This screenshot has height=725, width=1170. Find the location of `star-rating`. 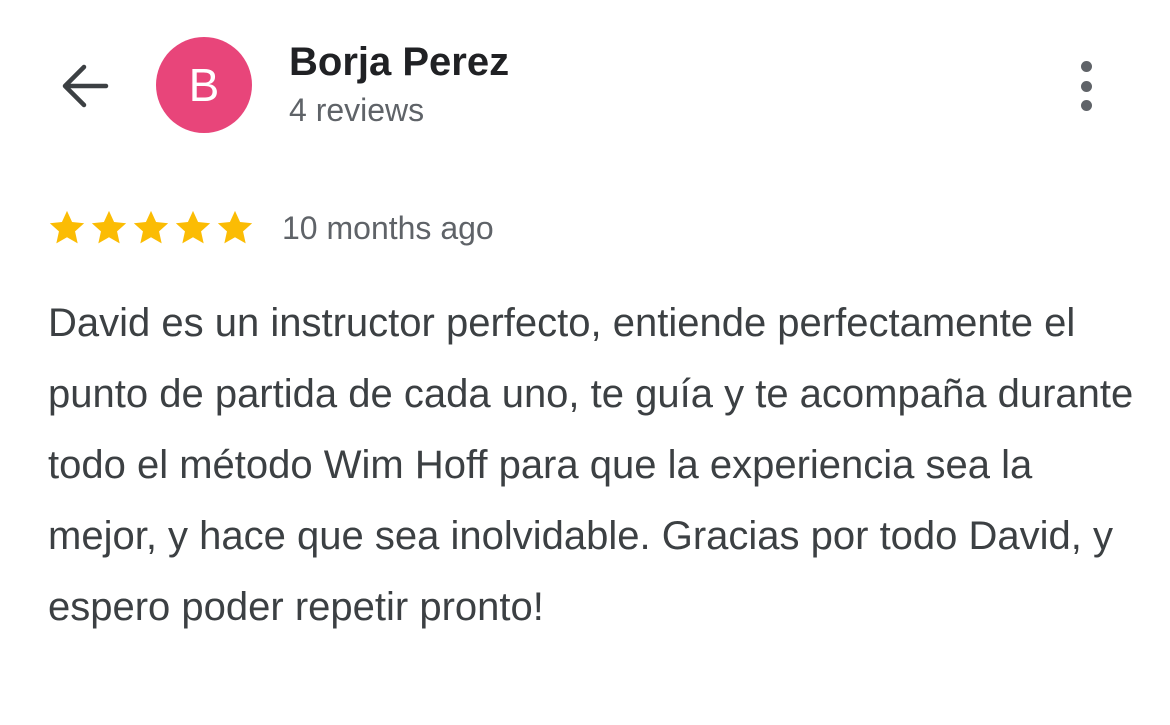

star-rating is located at coordinates (151, 228).